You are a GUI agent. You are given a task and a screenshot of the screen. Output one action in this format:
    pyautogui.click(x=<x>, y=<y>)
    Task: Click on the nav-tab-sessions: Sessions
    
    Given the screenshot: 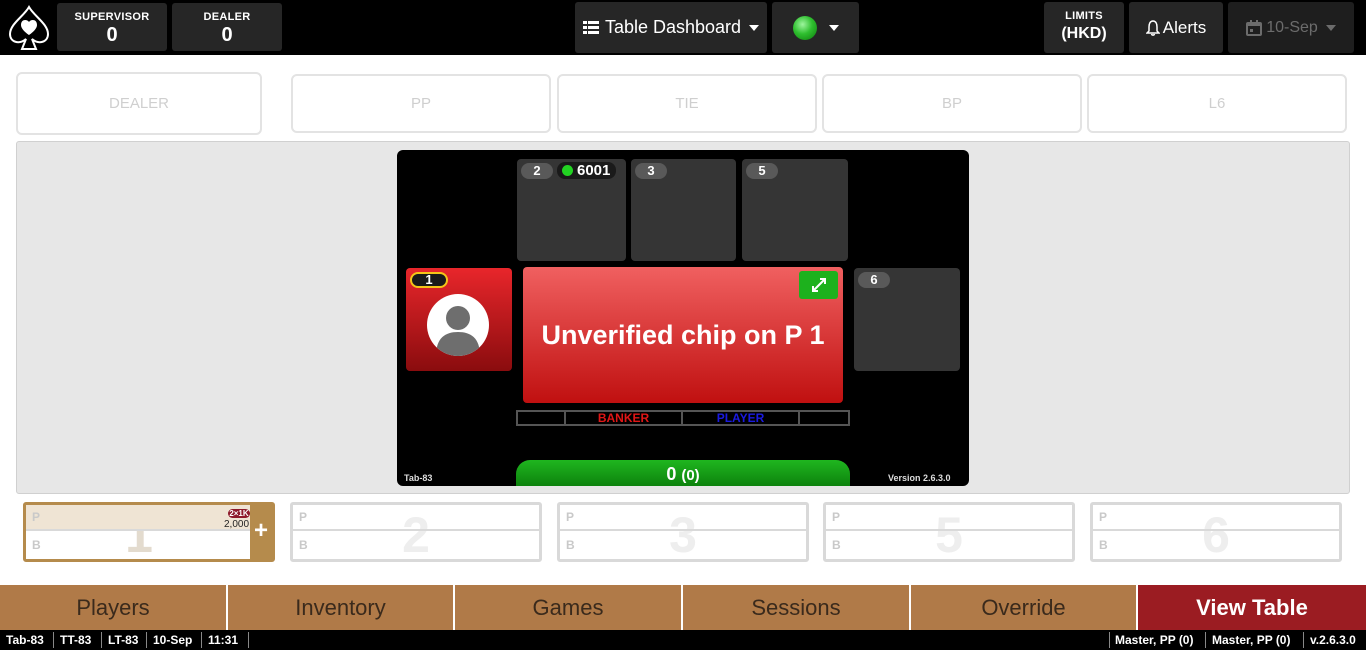 What is the action you would take?
    pyautogui.click(x=797, y=607)
    